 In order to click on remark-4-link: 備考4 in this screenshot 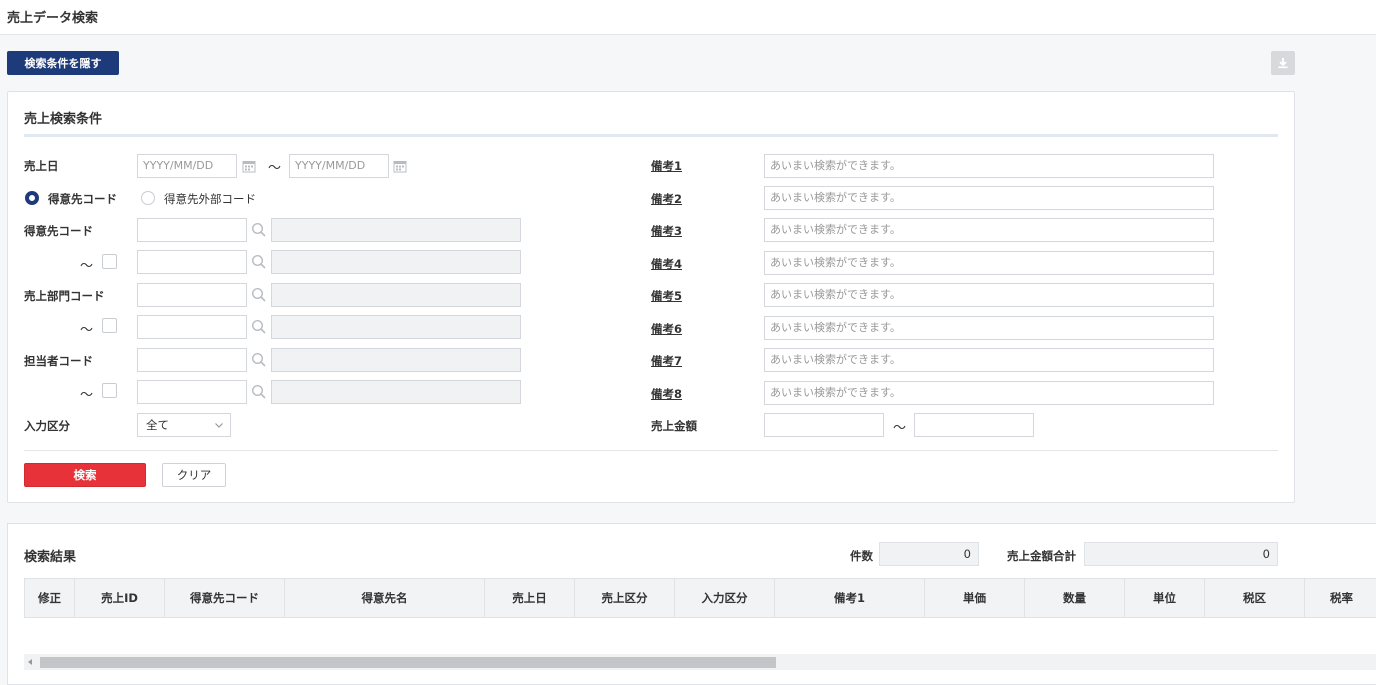, I will do `click(666, 264)`.